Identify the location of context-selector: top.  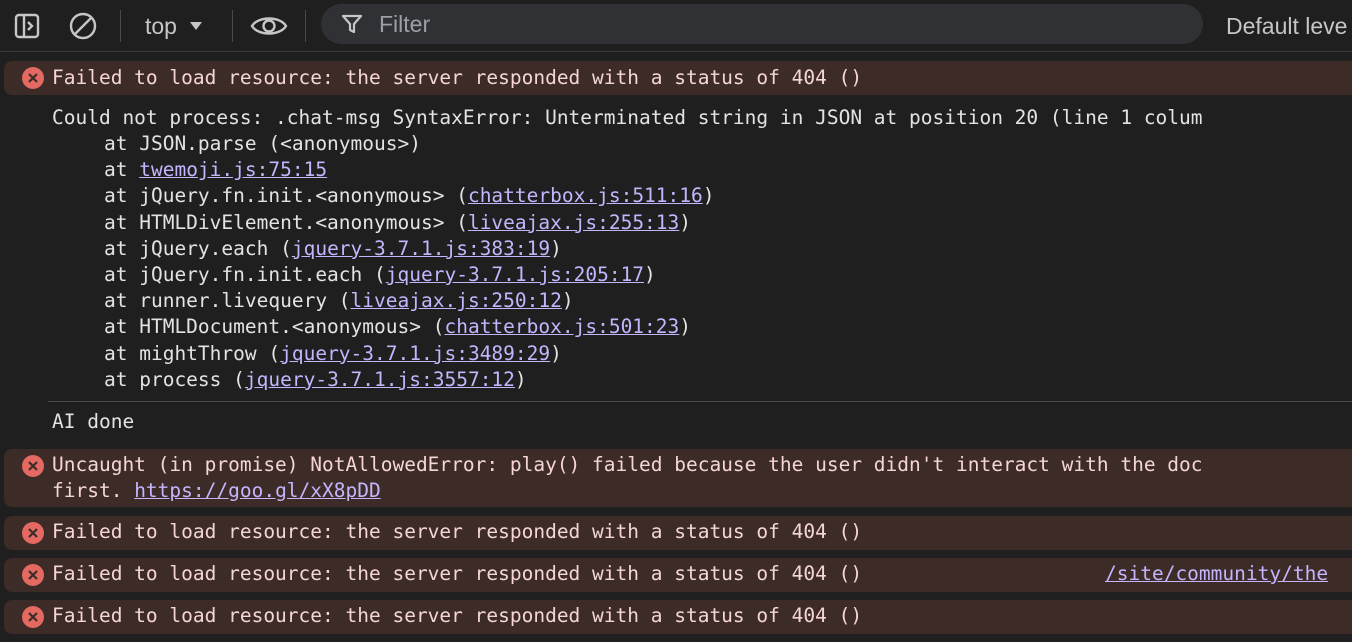
(174, 26).